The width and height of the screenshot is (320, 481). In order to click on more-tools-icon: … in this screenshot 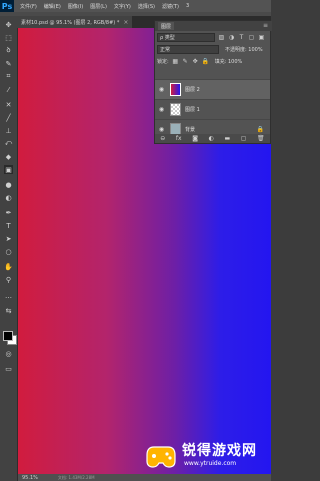, I will do `click(8, 295)`.